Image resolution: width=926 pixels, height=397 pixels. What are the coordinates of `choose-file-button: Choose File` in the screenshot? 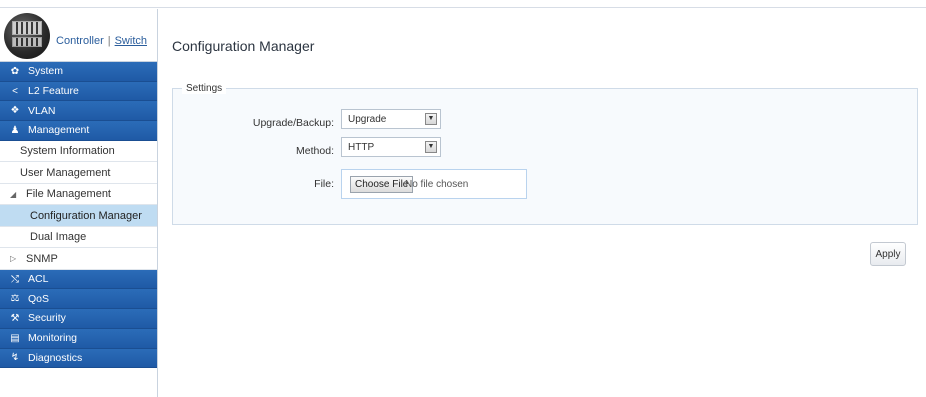 It's located at (382, 184).